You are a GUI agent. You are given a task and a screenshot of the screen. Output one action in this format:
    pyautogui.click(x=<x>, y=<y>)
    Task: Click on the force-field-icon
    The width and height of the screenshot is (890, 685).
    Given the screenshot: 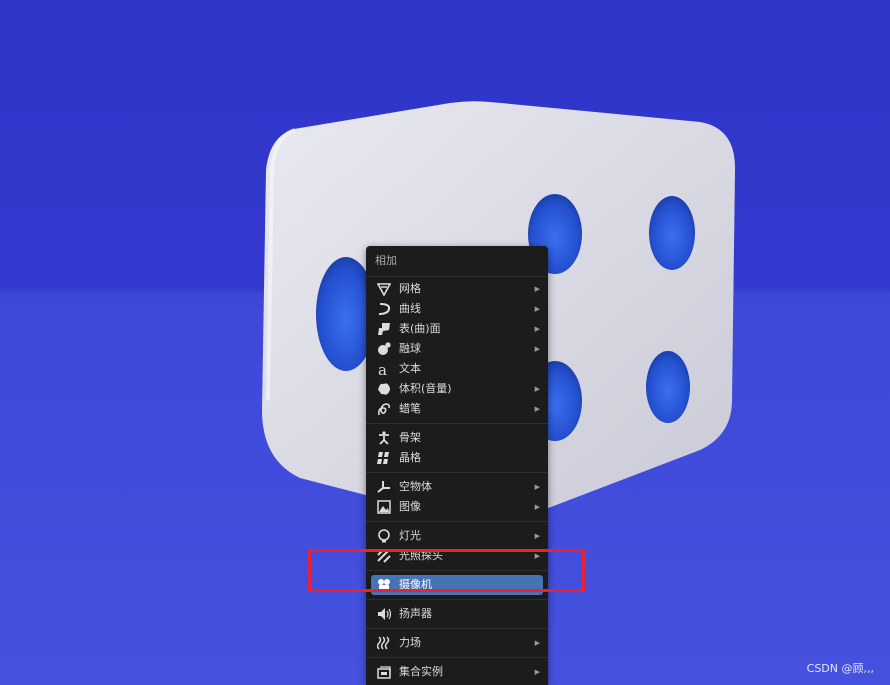 What is the action you would take?
    pyautogui.click(x=383, y=643)
    